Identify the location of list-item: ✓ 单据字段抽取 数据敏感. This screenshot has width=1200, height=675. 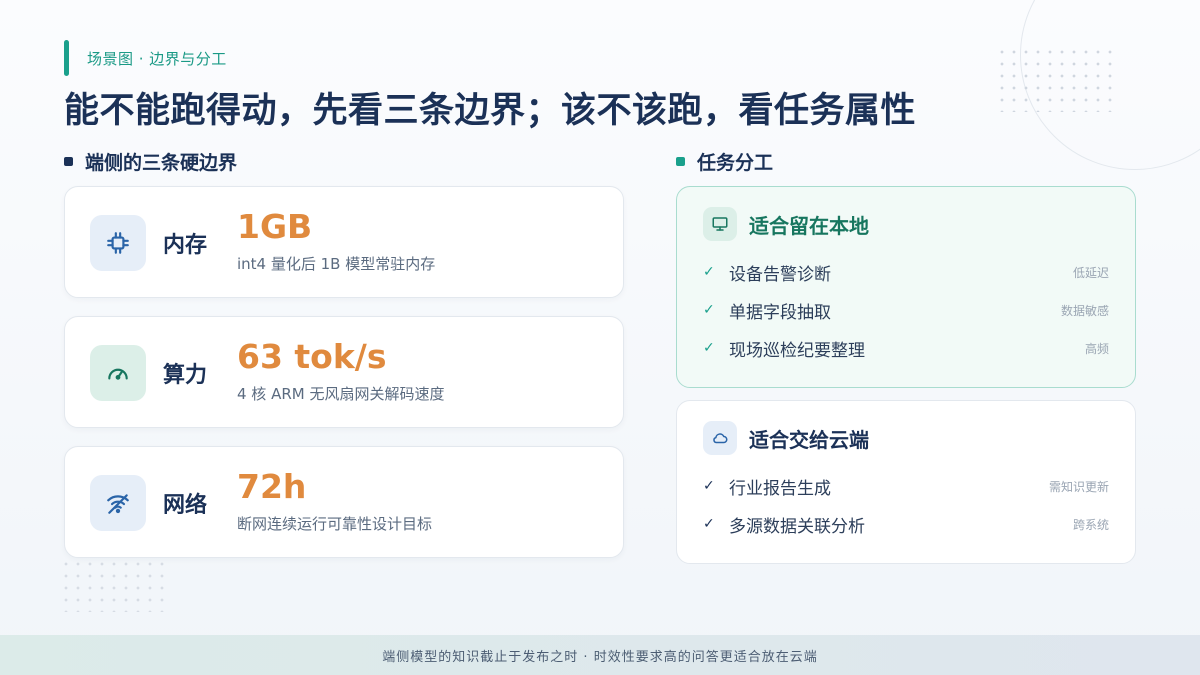
(906, 310).